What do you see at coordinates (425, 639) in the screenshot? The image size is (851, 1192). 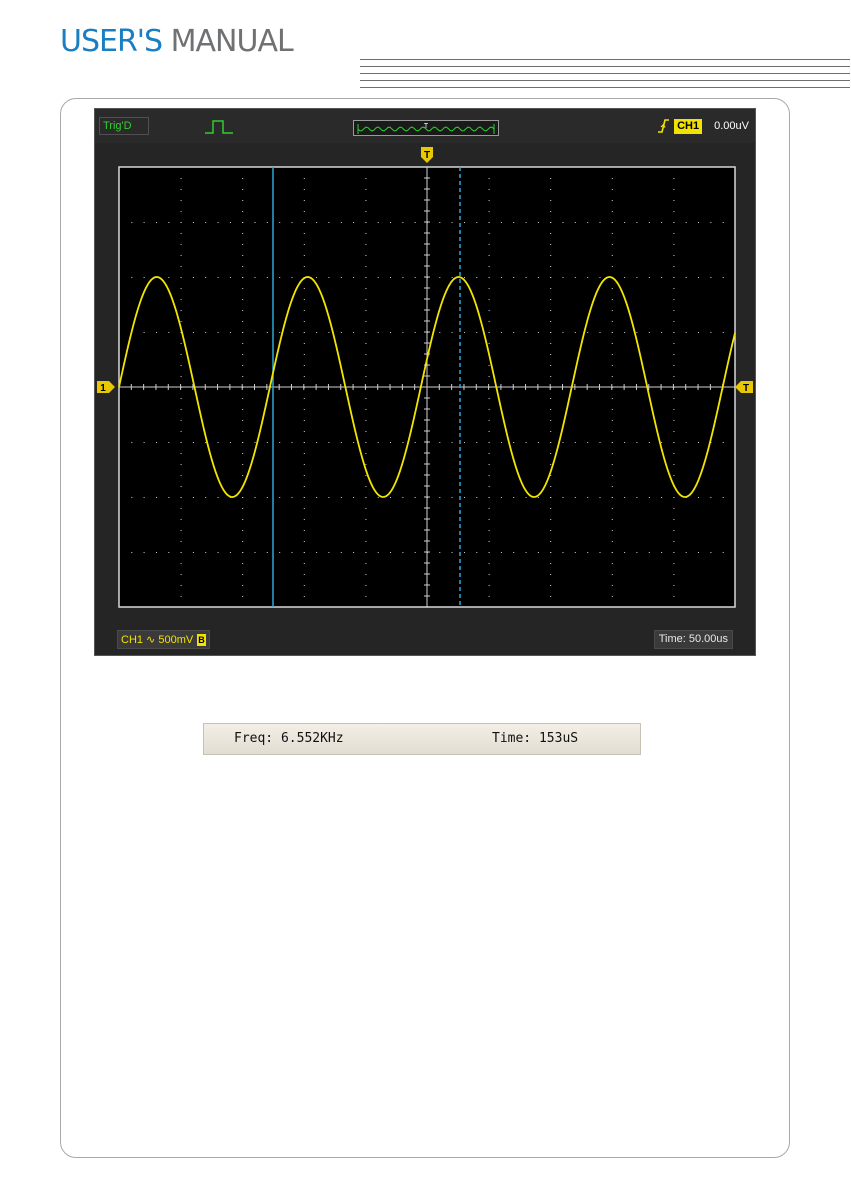 I see `scope-bottom-bar: CH1 ∿ 500mV B Time: 50.00us` at bounding box center [425, 639].